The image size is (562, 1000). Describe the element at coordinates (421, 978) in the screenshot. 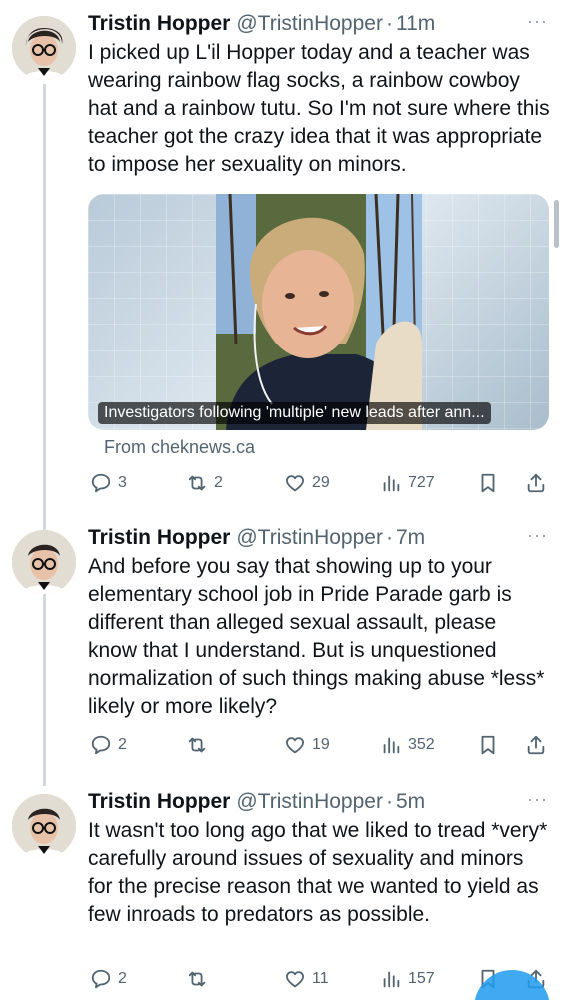

I see `views-count: 157` at that location.